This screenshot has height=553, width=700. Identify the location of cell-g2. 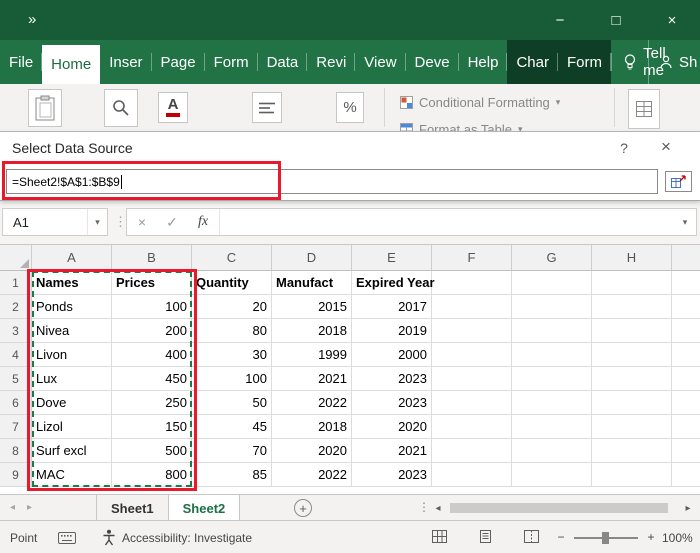
(552, 307).